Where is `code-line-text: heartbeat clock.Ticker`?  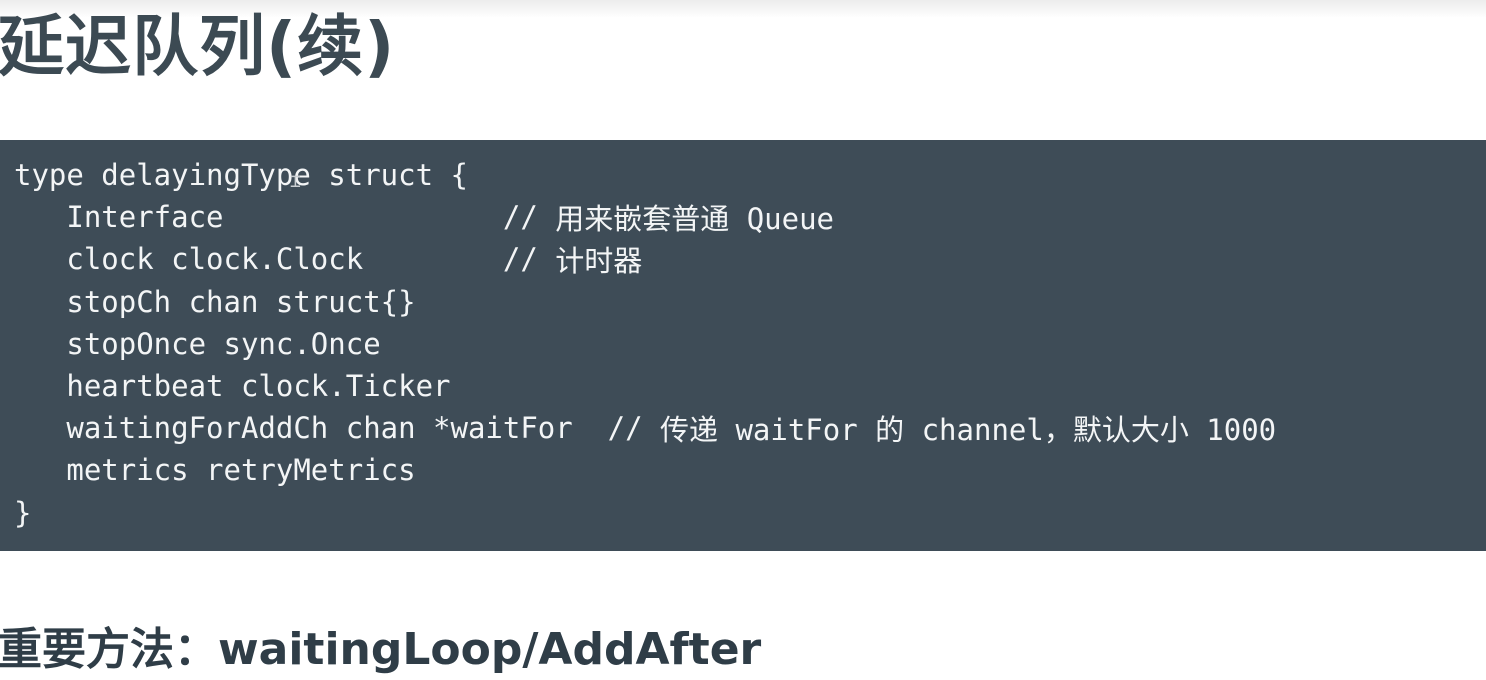
code-line-text: heartbeat clock.Ticker is located at coordinates (232, 386).